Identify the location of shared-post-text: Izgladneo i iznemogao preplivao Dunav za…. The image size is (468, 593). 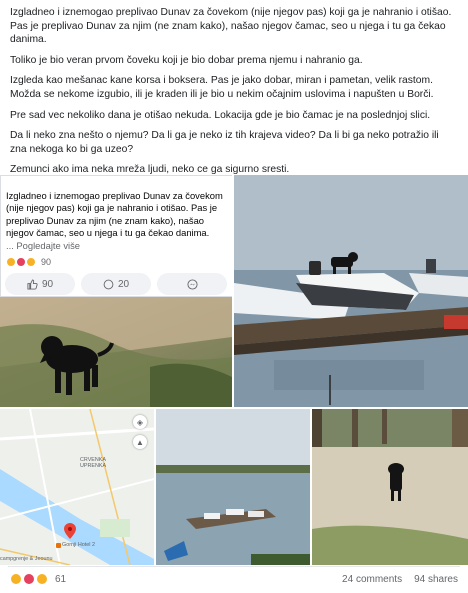
(117, 221).